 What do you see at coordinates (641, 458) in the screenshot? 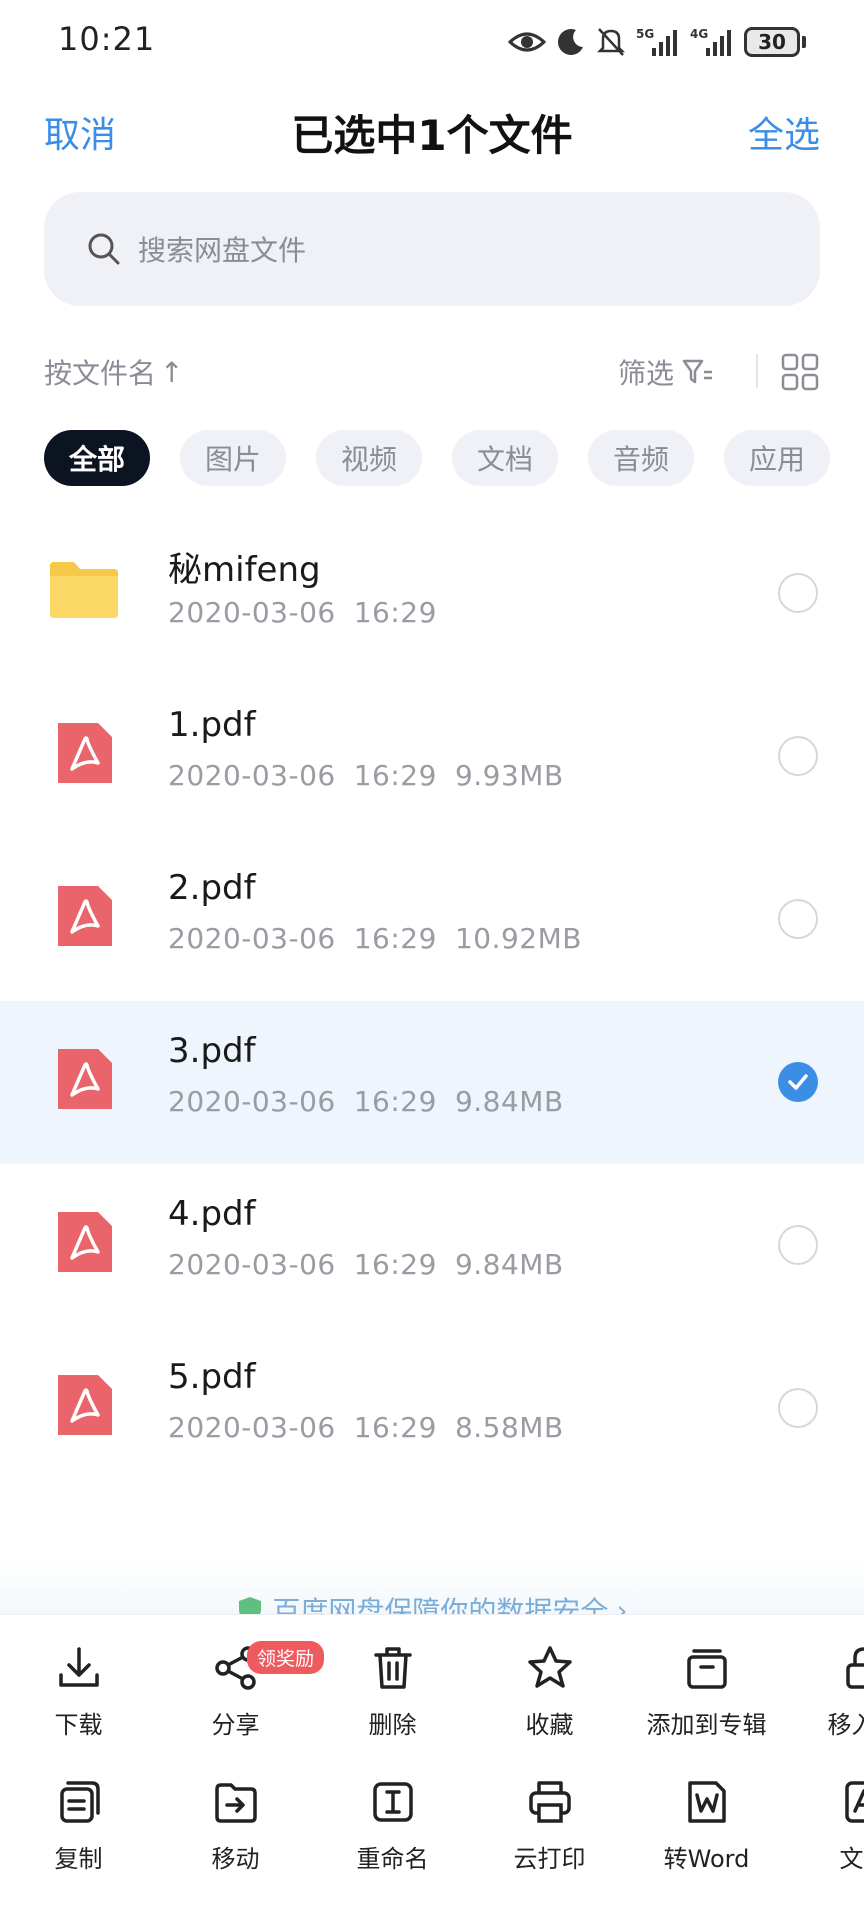
I see `tab-audio: 音频` at bounding box center [641, 458].